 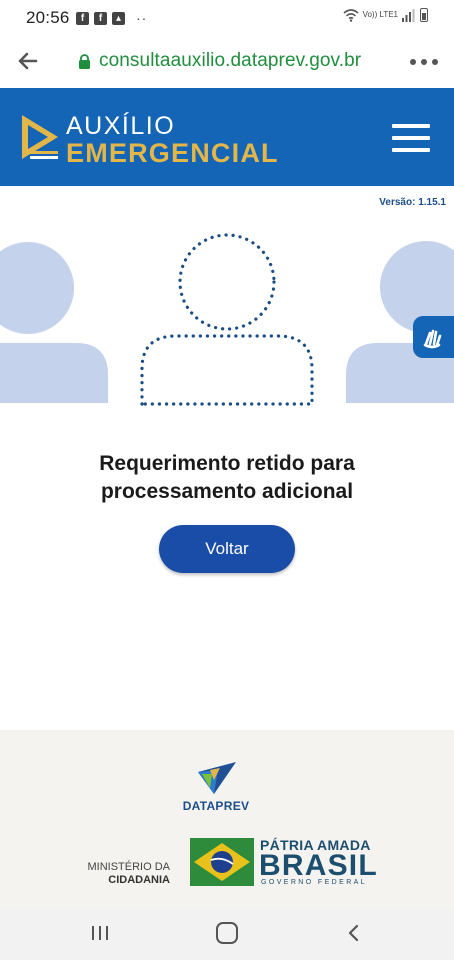 What do you see at coordinates (412, 202) in the screenshot?
I see `version-label: Versão: 1.15.1` at bounding box center [412, 202].